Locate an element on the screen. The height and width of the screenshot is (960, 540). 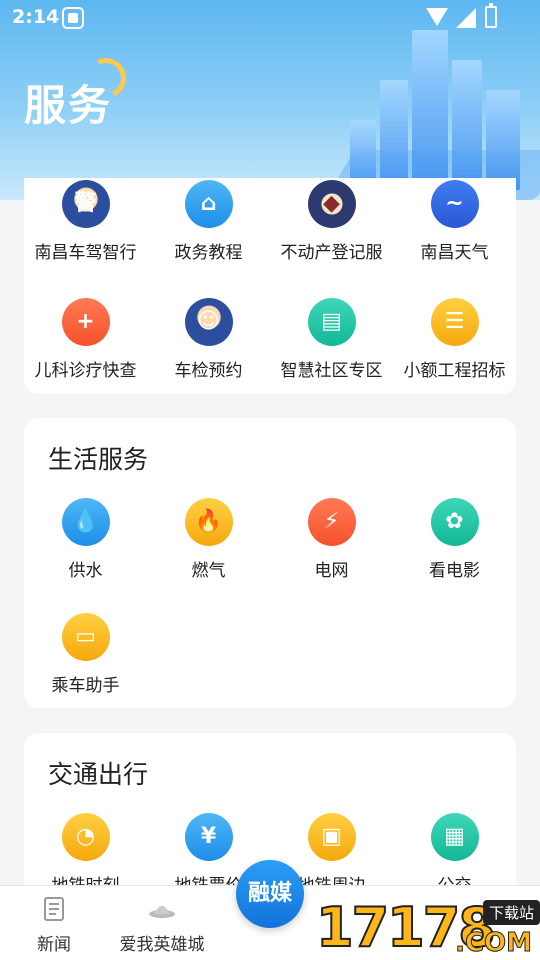
city-hat-icon is located at coordinates (162, 909).